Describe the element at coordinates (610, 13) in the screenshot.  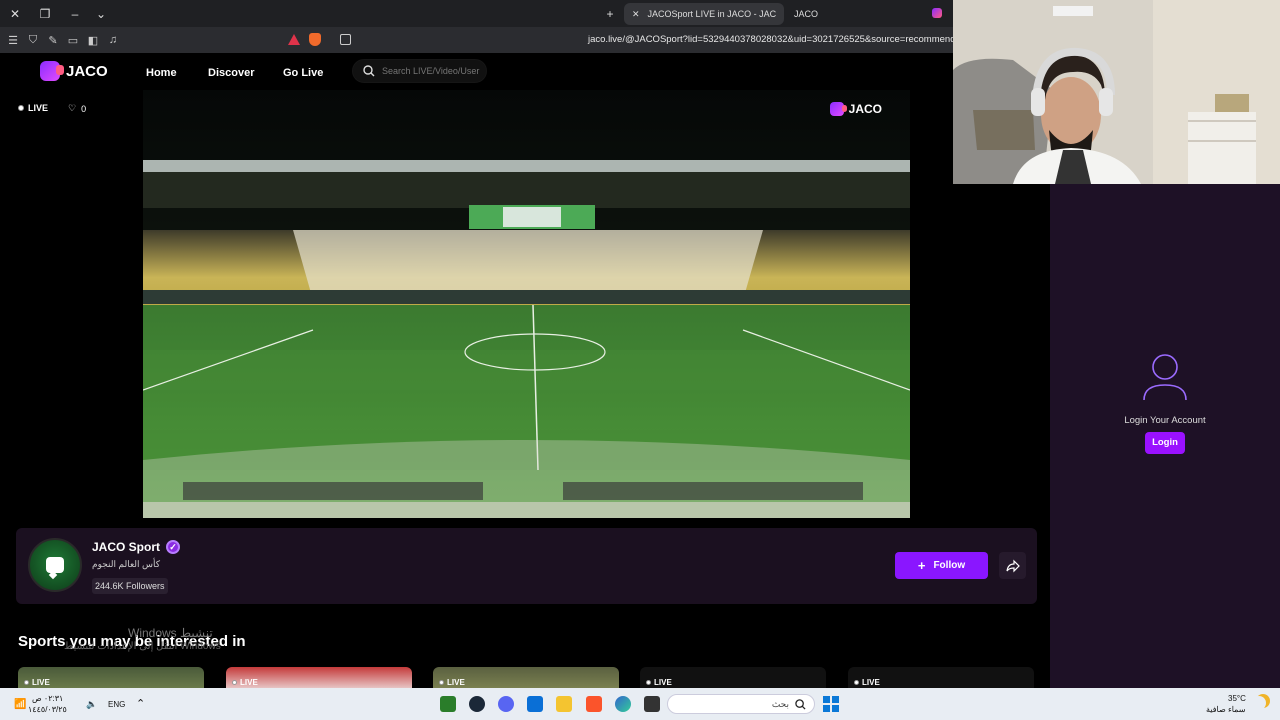
I see `new-tab-icon: +` at that location.